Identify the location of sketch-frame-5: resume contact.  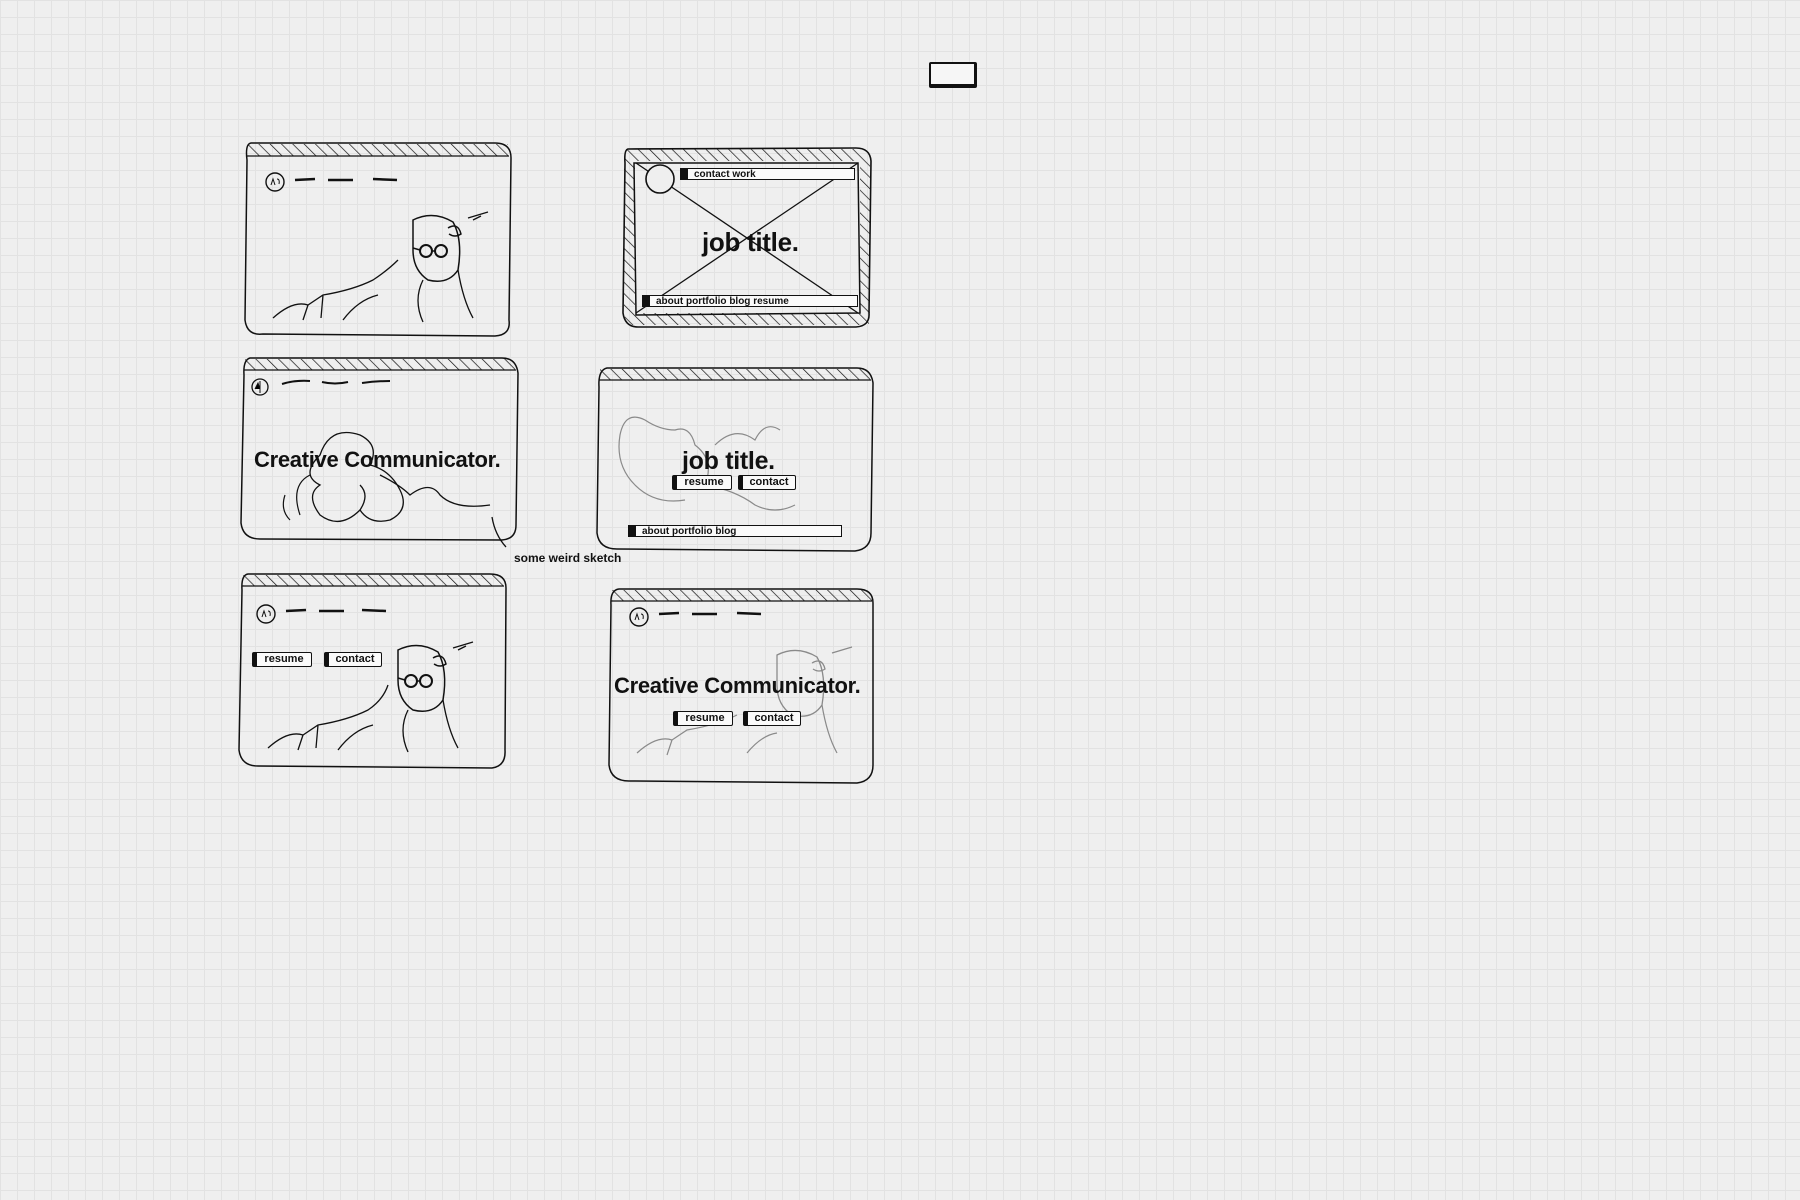
(373, 670).